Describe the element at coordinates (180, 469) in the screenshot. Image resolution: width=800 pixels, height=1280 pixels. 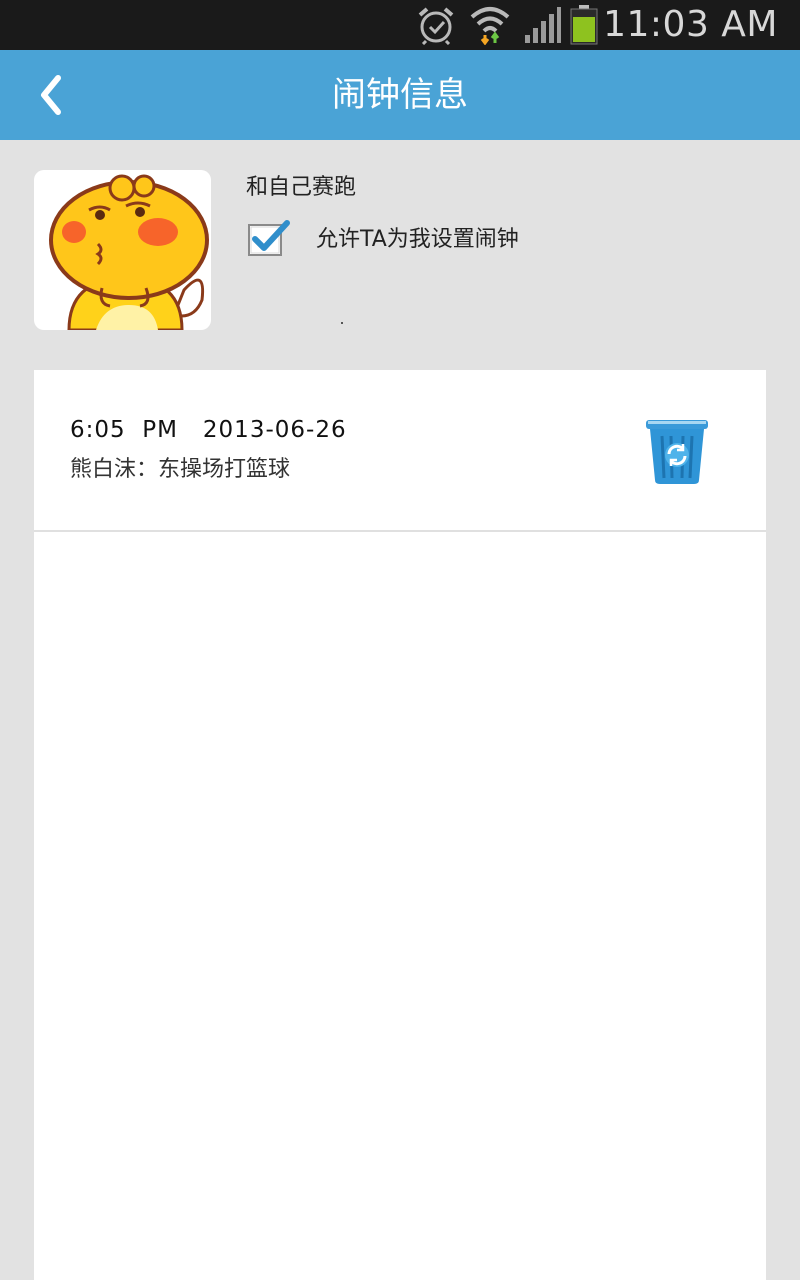
I see `alarm-description: 熊白沫：东操场打篮球` at that location.